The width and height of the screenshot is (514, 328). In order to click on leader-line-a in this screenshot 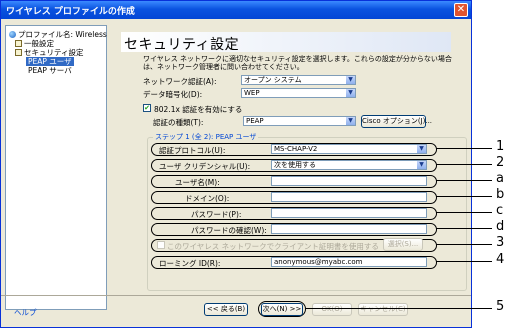, I will do `click(464, 180)`.